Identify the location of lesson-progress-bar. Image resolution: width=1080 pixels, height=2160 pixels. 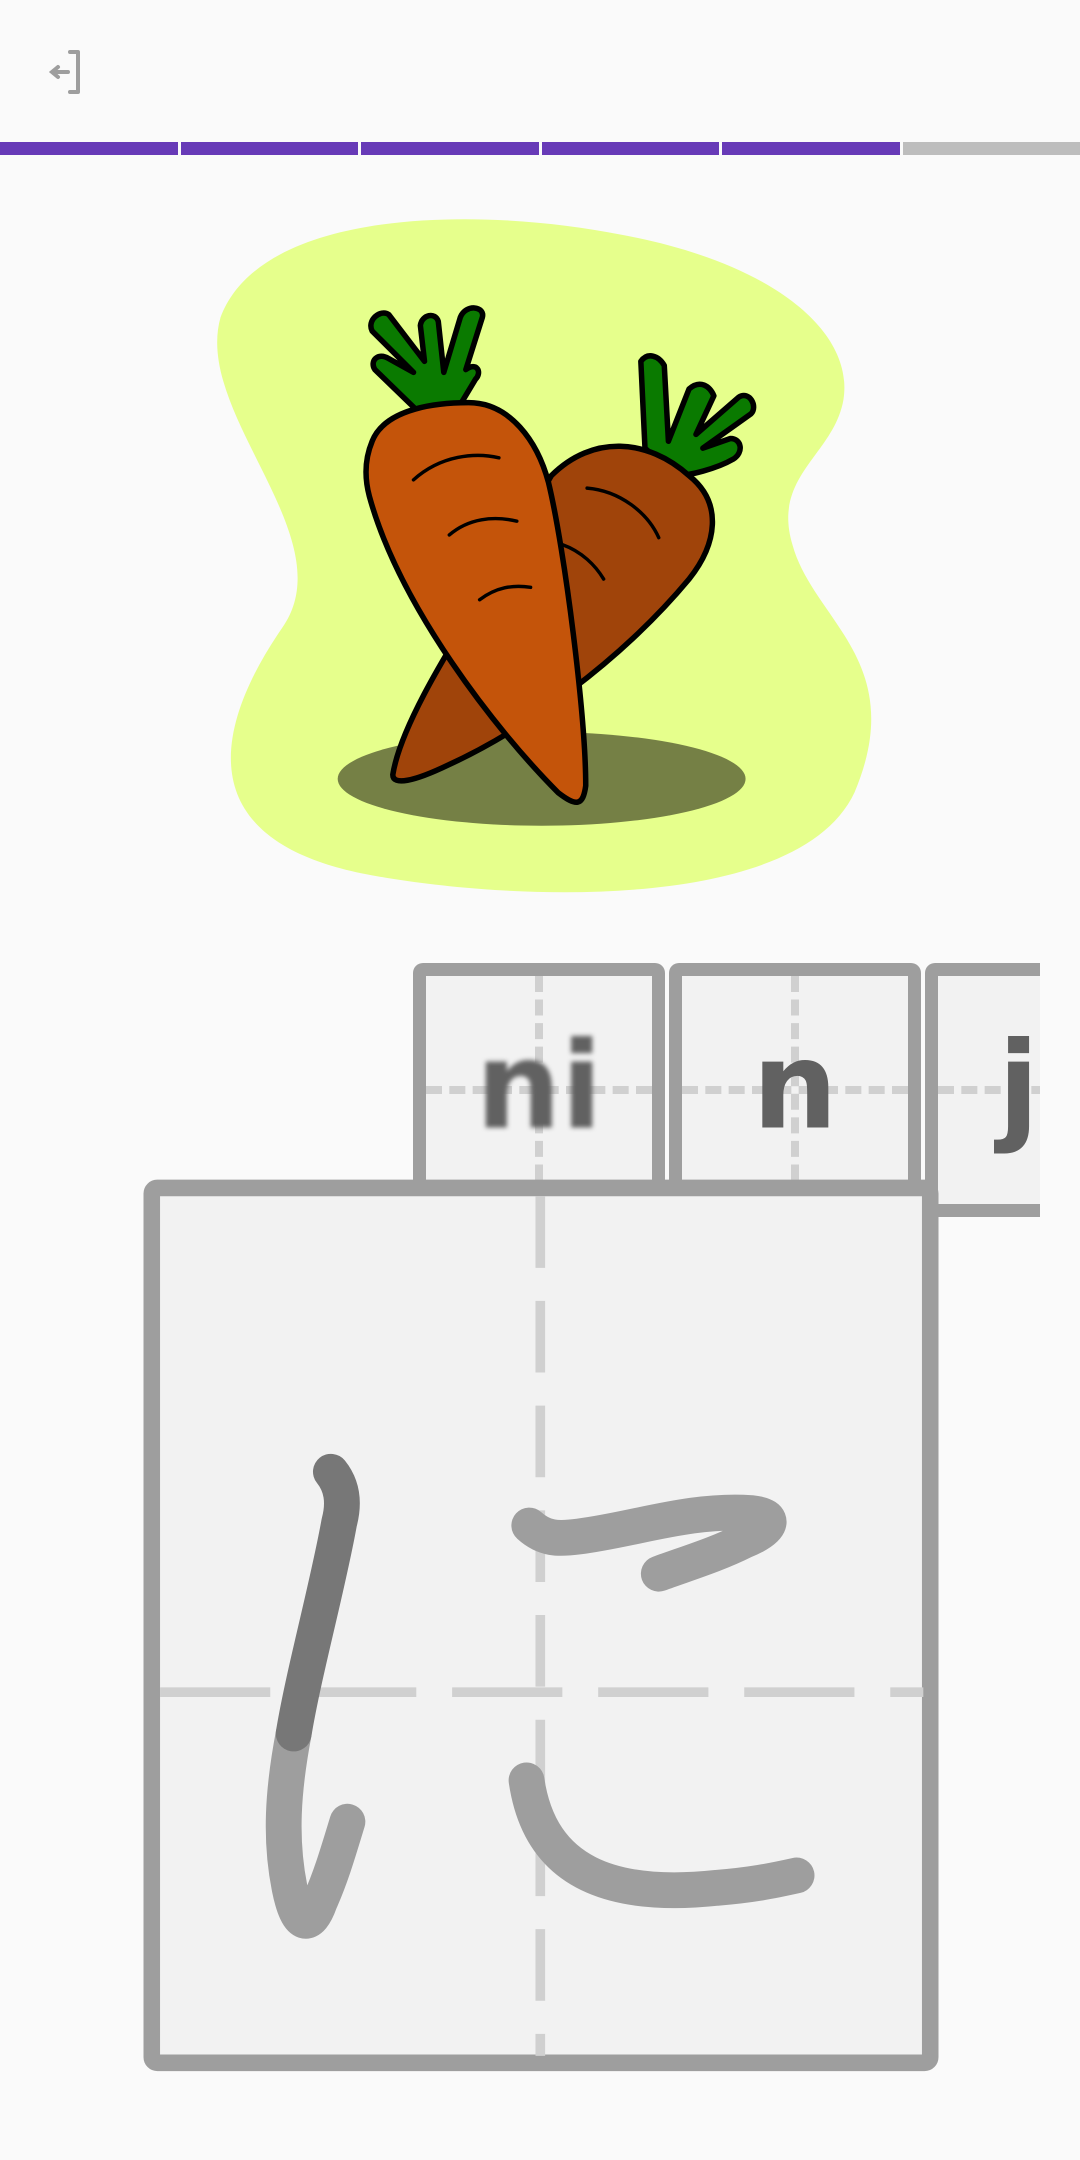
(540, 148).